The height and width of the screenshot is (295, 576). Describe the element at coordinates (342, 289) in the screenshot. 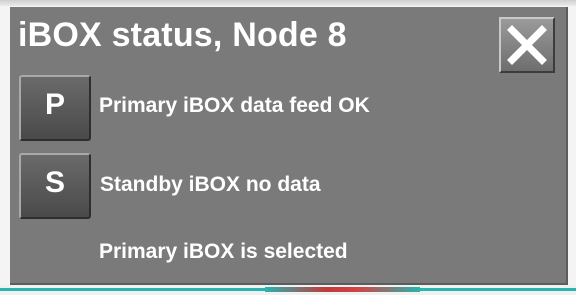

I see `red-highlight` at that location.